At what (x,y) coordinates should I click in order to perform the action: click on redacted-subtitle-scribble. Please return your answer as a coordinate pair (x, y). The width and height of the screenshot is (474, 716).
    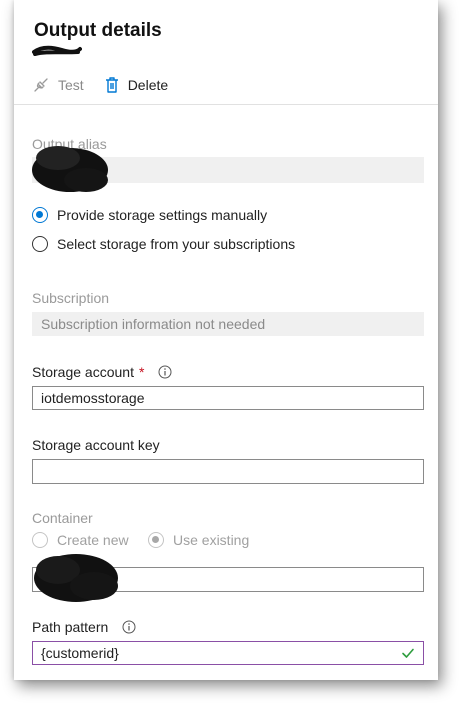
    Looking at the image, I should click on (57, 50).